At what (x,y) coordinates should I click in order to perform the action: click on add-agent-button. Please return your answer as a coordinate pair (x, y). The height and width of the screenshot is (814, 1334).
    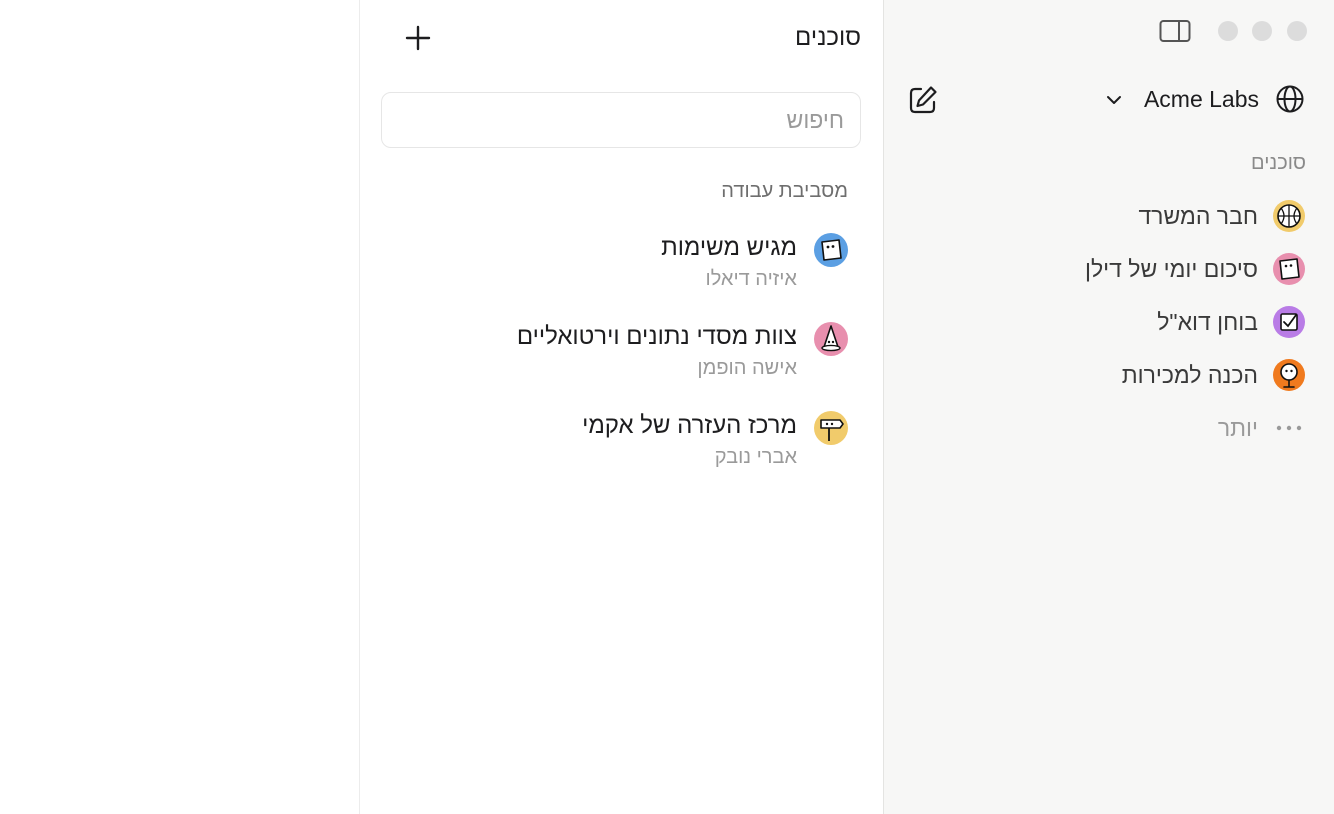
    Looking at the image, I should click on (418, 38).